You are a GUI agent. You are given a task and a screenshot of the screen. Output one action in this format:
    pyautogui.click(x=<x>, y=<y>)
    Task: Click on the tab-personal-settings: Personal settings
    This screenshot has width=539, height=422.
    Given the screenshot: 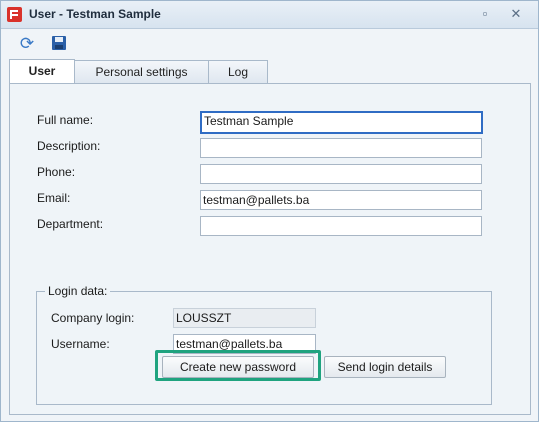 What is the action you would take?
    pyautogui.click(x=141, y=71)
    